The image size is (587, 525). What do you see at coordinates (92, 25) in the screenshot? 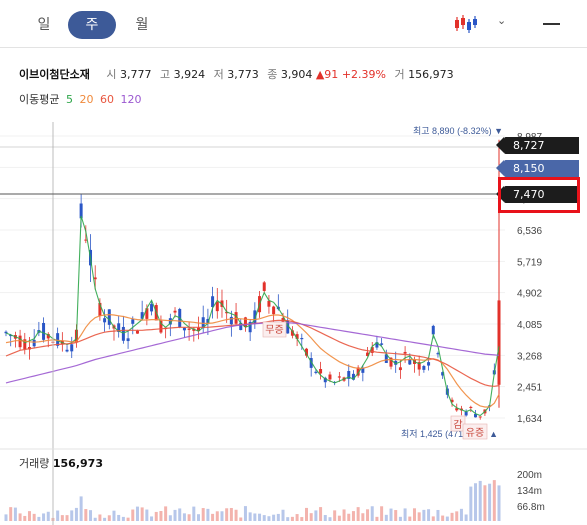
I see `tab-week: 주` at bounding box center [92, 25].